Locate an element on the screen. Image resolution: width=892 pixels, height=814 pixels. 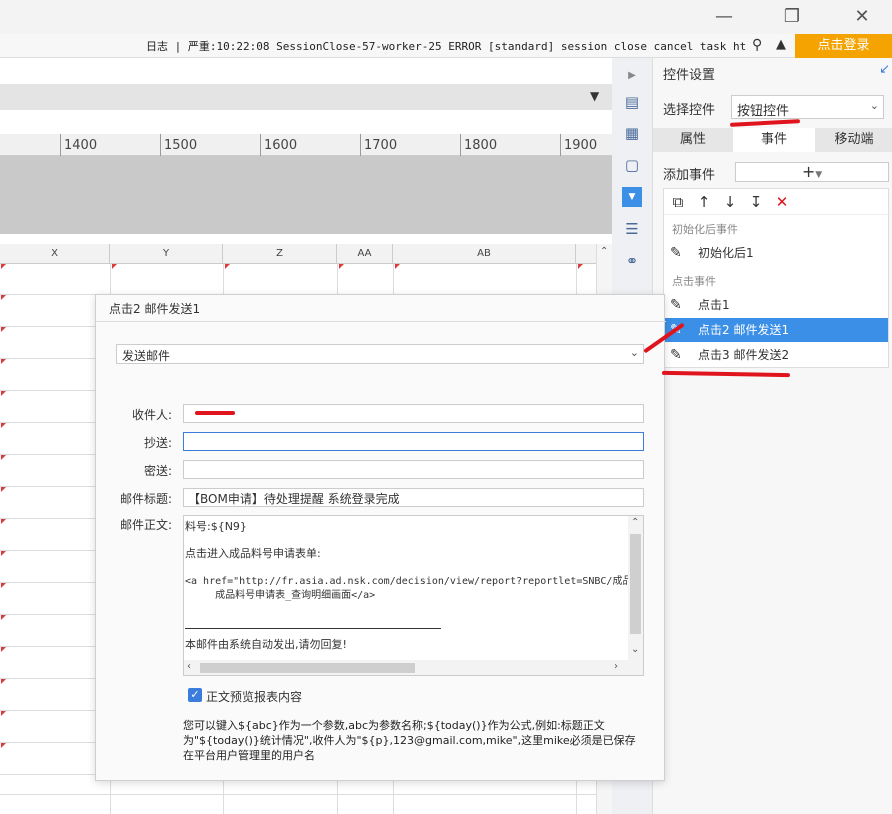
widget-settings-icon: ▼ is located at coordinates (632, 197).